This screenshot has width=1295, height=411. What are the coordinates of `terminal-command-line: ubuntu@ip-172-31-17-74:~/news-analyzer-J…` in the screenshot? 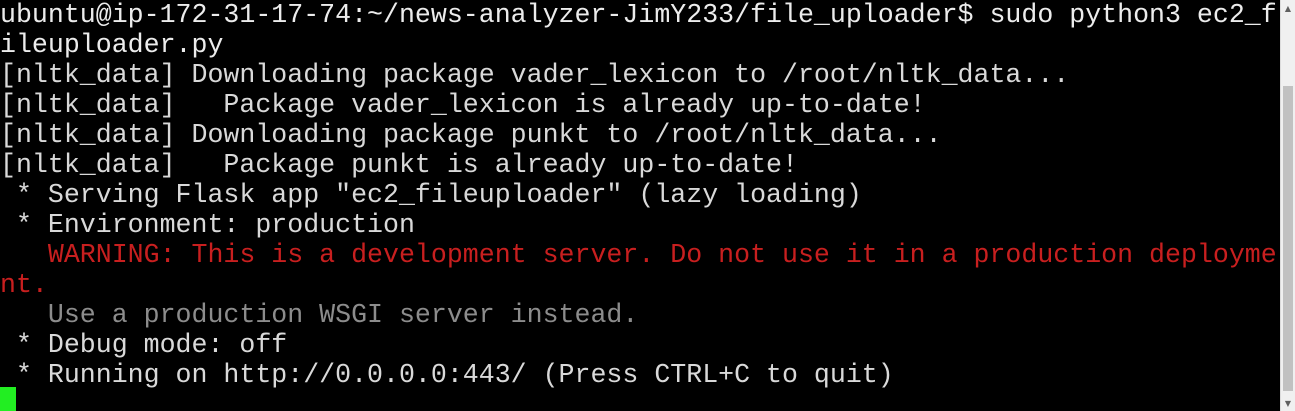 It's located at (638, 15).